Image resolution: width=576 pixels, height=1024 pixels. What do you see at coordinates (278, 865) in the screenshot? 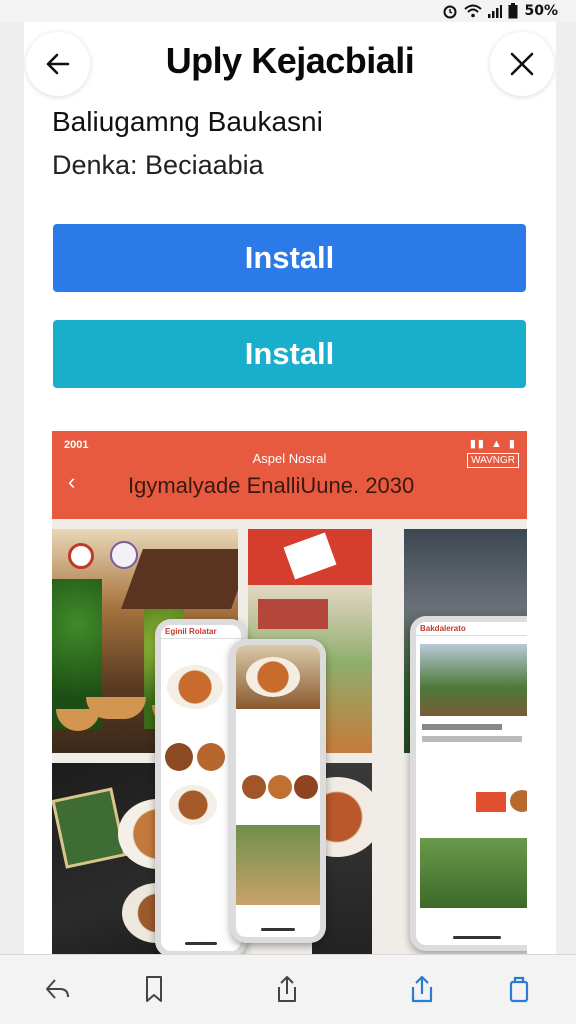
I see `restaurant-photo` at bounding box center [278, 865].